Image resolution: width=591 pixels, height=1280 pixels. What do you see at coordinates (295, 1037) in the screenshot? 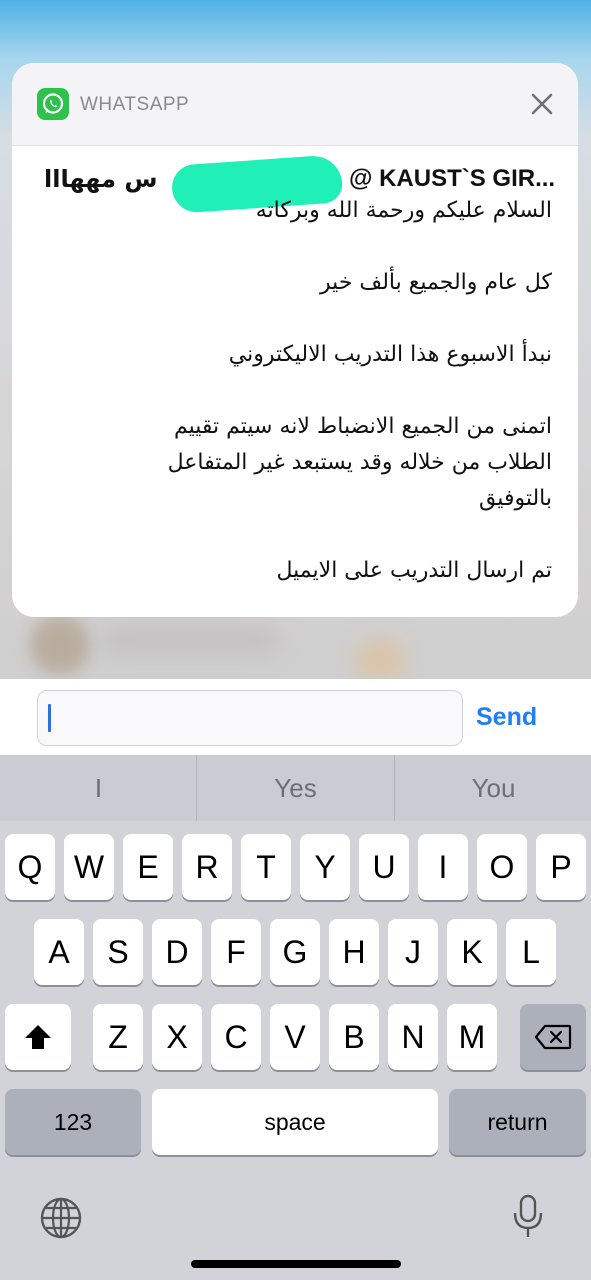
I see `key-v: V` at bounding box center [295, 1037].